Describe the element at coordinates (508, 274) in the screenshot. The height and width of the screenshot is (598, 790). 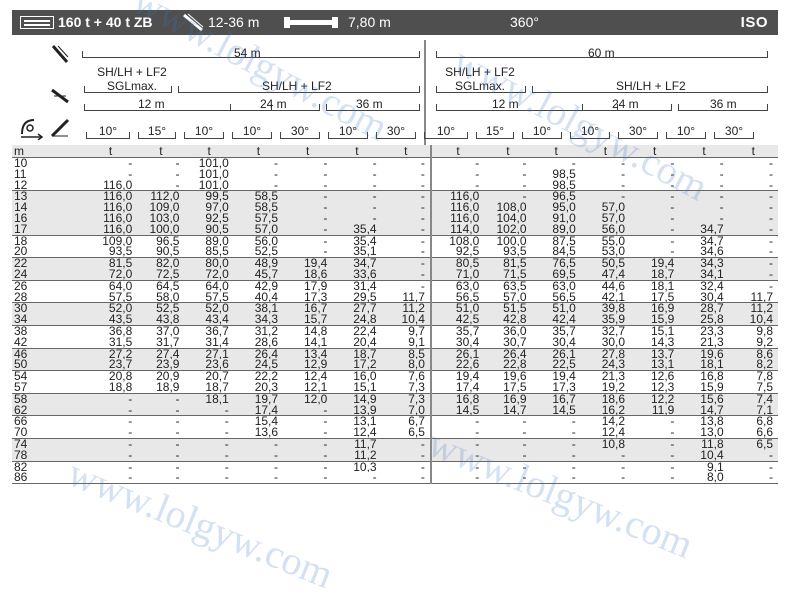
I see `load-cell: 71,5` at that location.